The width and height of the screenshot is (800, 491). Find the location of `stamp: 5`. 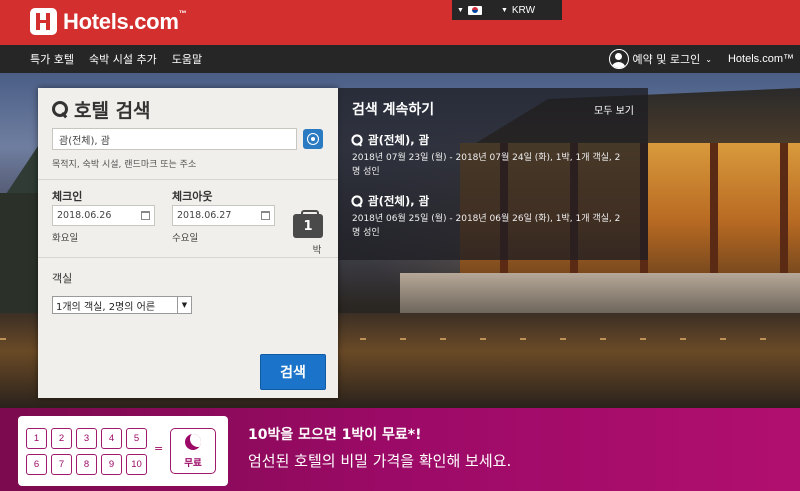

stamp: 5 is located at coordinates (136, 438).